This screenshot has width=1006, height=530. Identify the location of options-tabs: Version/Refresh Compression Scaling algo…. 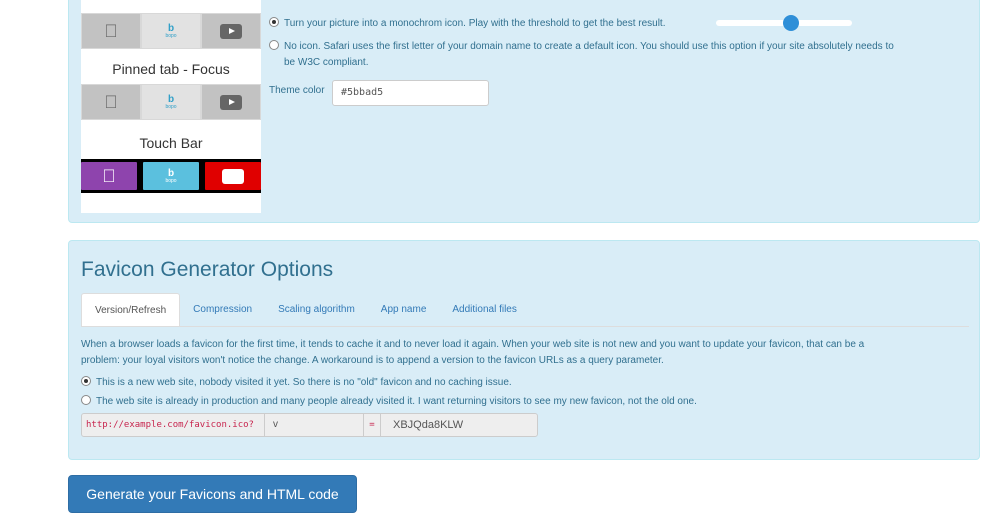
(305, 310).